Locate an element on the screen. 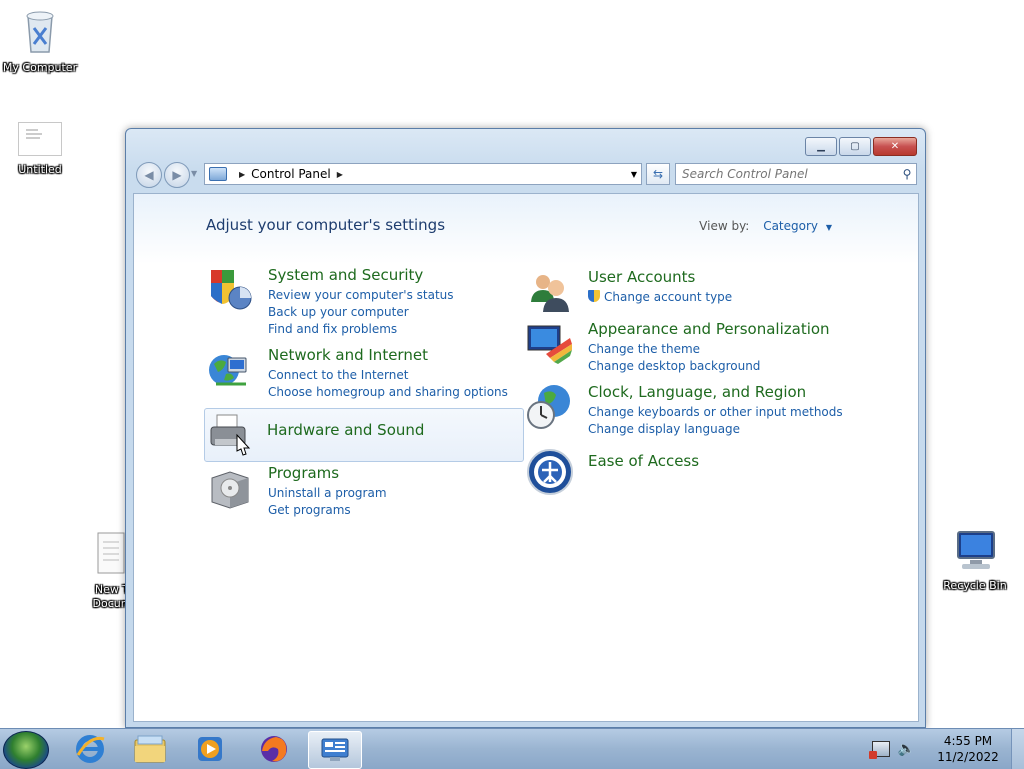 Image resolution: width=1024 pixels, height=769 pixels. start-orb-icon is located at coordinates (26, 750).